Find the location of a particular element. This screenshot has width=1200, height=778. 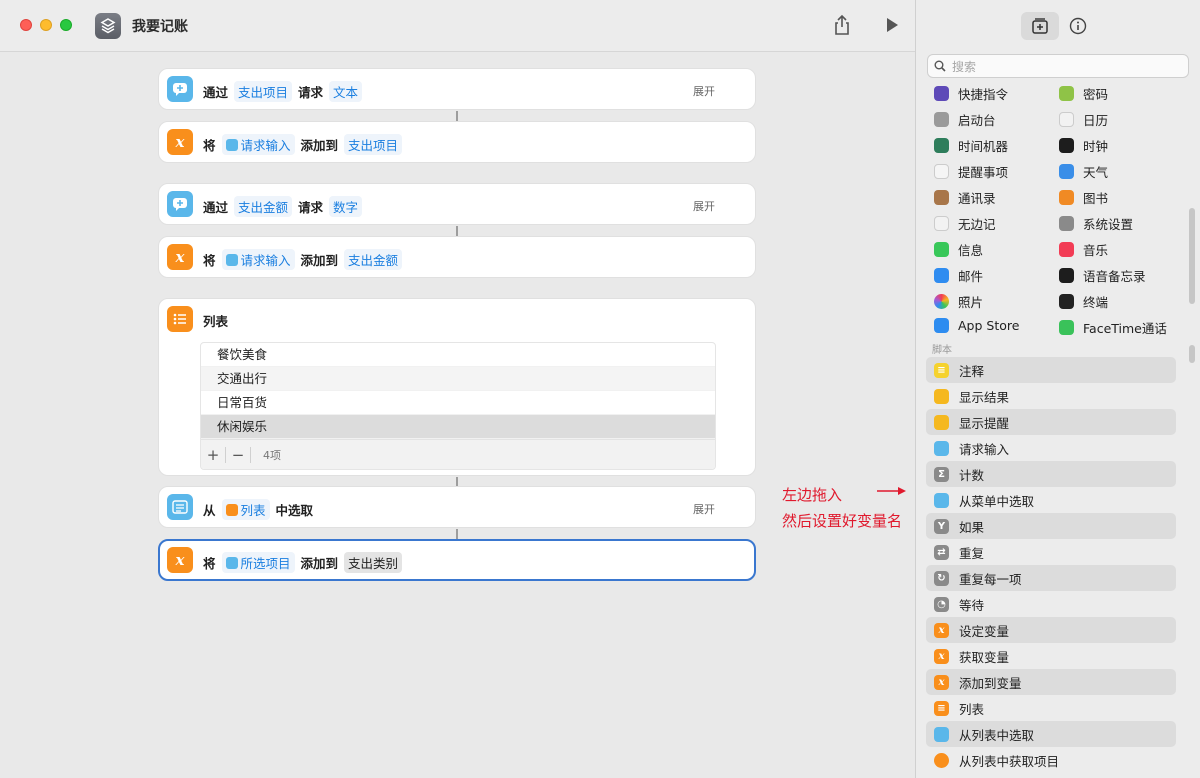

action-add-to-variable-selected: x 将 所选项目 添加到 支出类别 is located at coordinates (457, 560).